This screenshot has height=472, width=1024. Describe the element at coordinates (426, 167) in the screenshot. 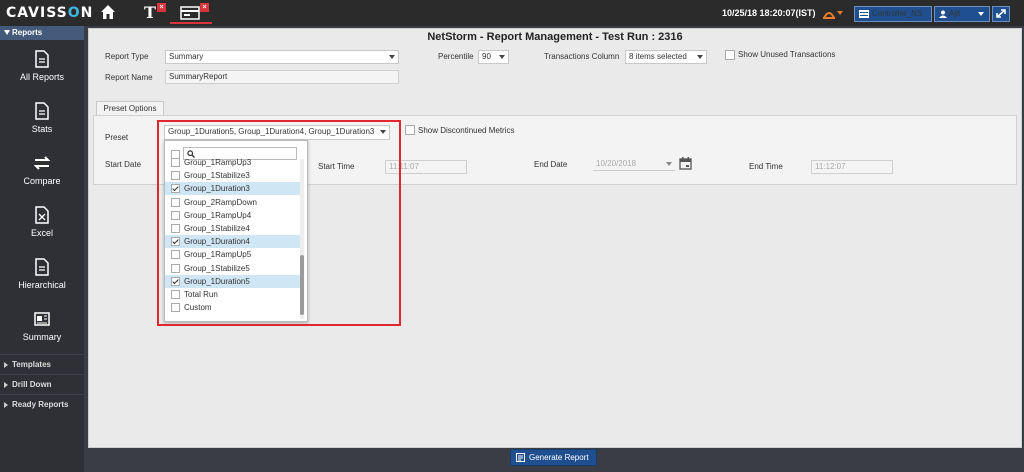

I see `start-time-input: 11:11:07` at that location.